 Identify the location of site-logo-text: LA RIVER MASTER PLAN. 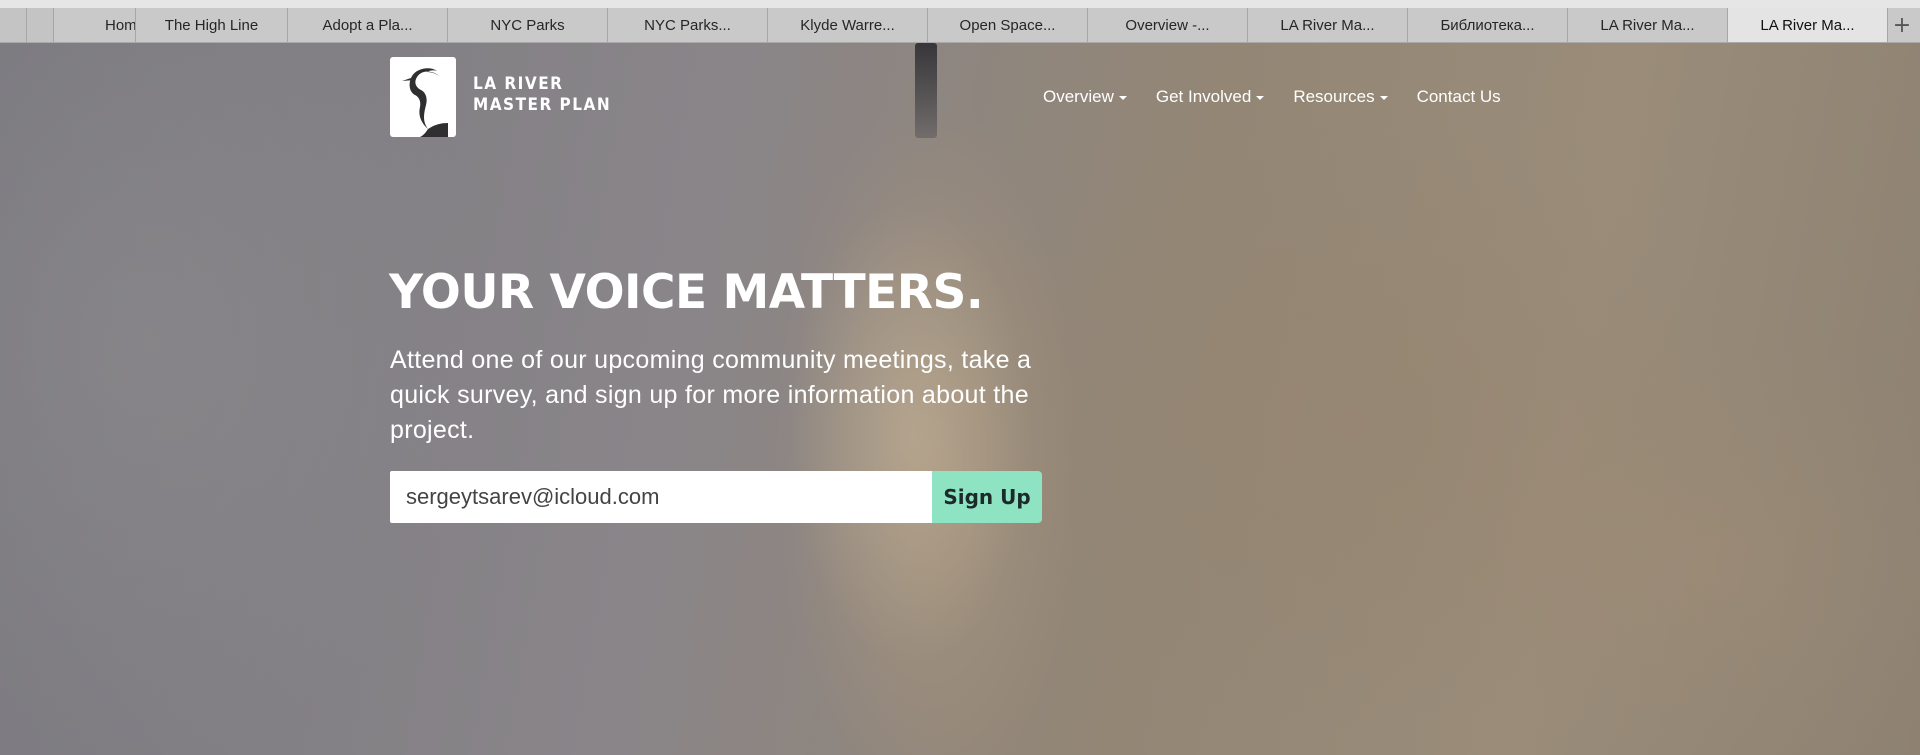
(542, 95).